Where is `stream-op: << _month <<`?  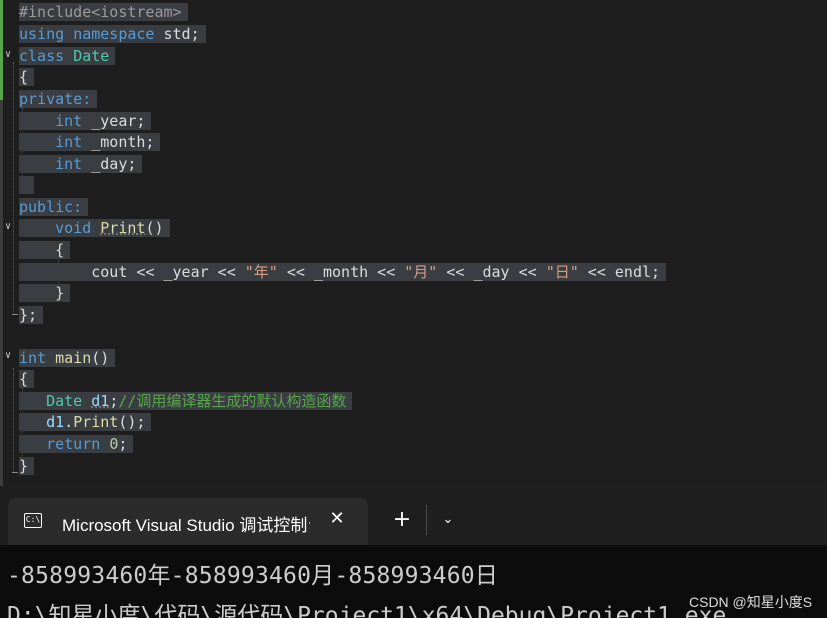 stream-op: << _month << is located at coordinates (341, 272).